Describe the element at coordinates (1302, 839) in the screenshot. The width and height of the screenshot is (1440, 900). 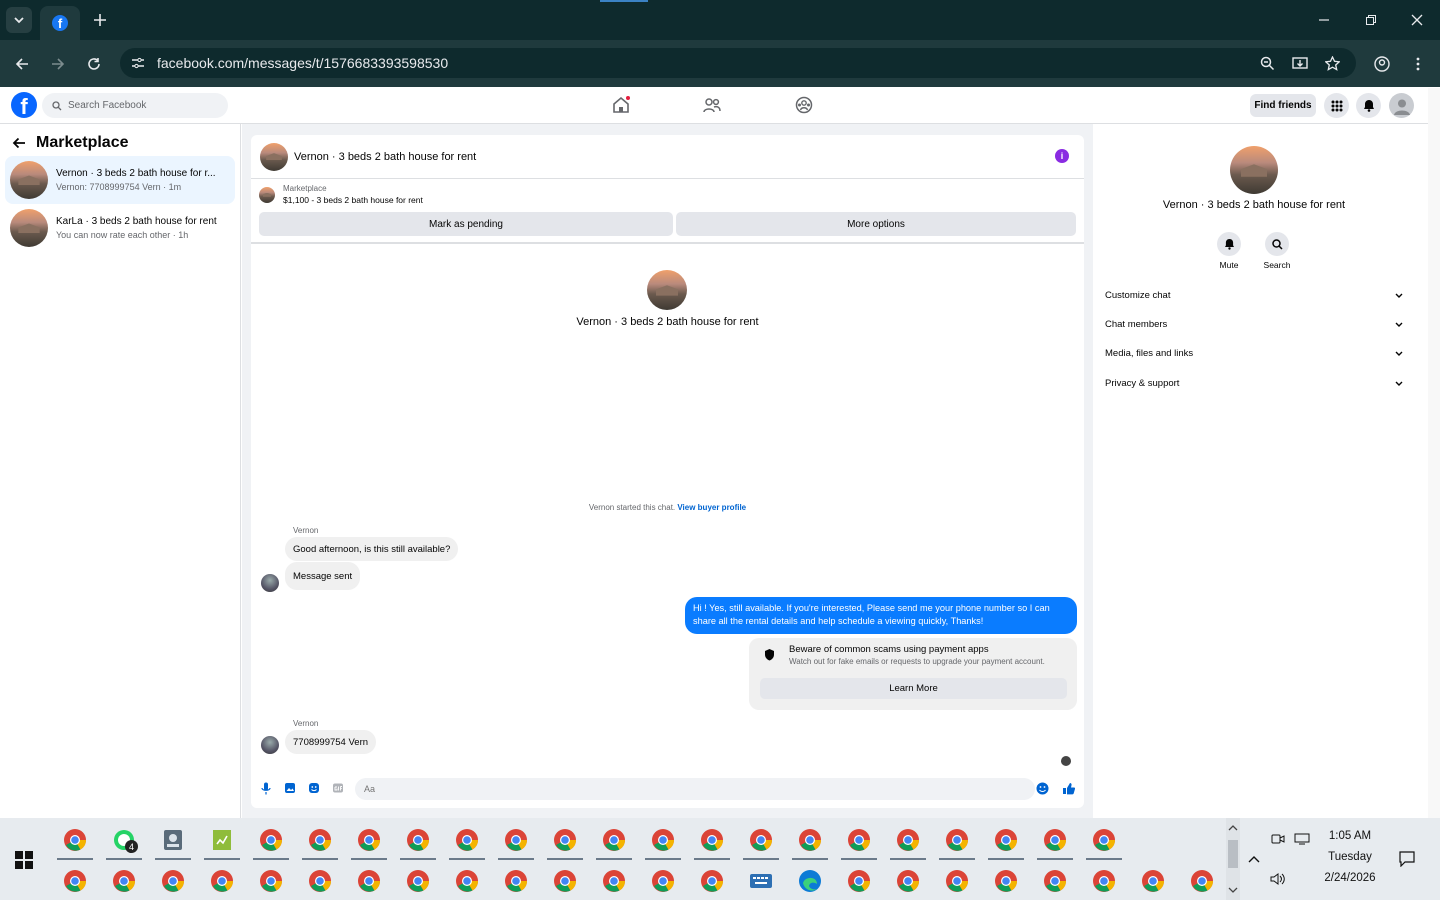
I see `network-icon` at that location.